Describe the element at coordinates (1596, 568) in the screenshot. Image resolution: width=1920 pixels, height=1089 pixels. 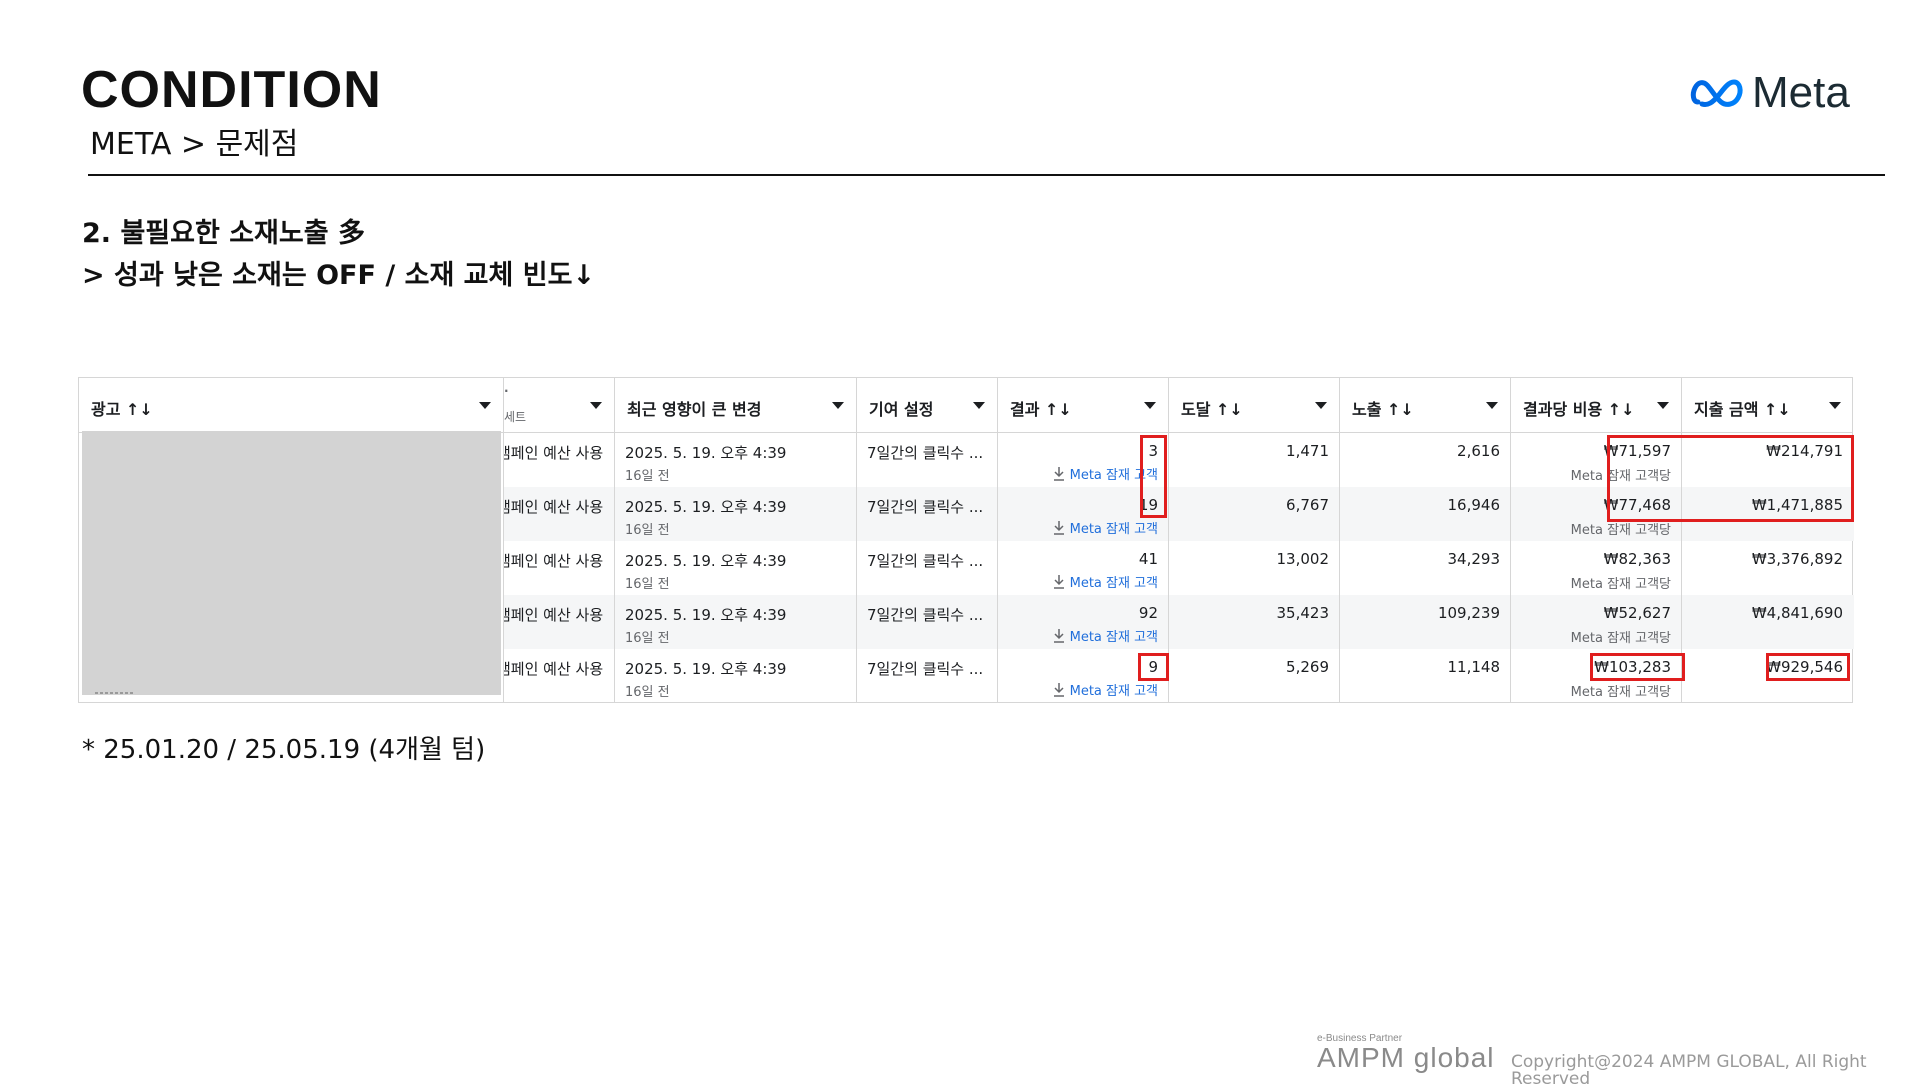
I see `cost-per-result-cell: ₩82,363 Meta 잠재 고객당` at that location.